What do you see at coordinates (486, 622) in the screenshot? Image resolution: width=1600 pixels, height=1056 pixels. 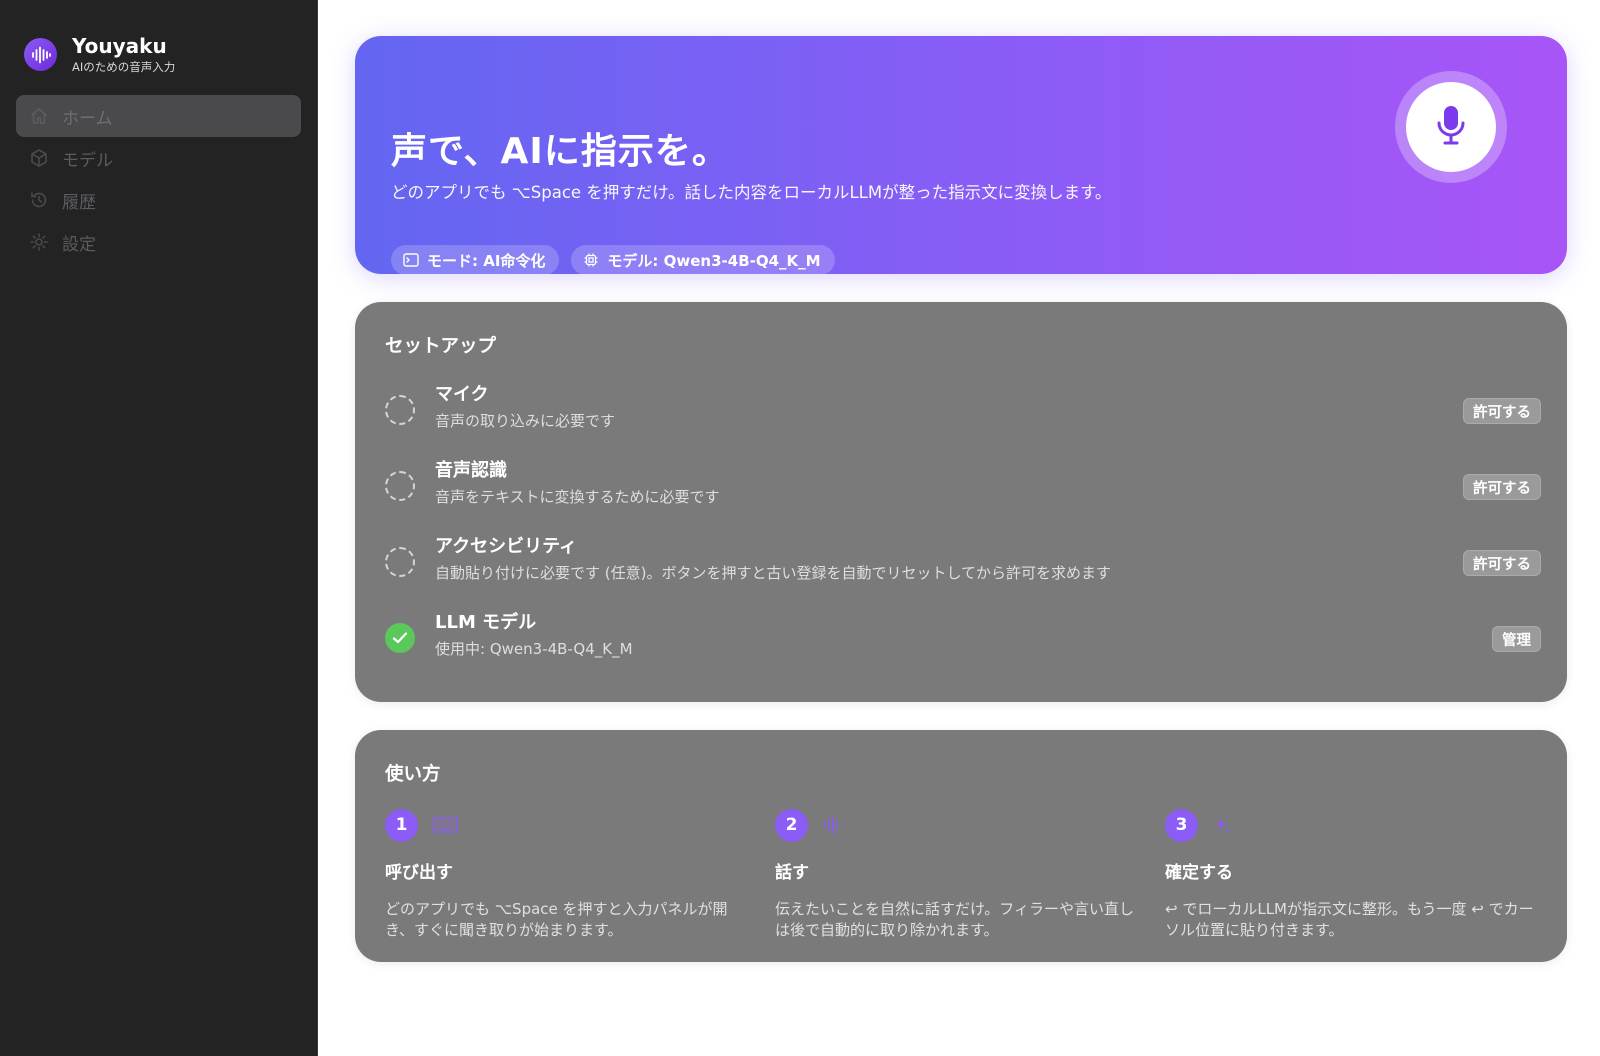 I see `setup-row-title: LLM モデル` at bounding box center [486, 622].